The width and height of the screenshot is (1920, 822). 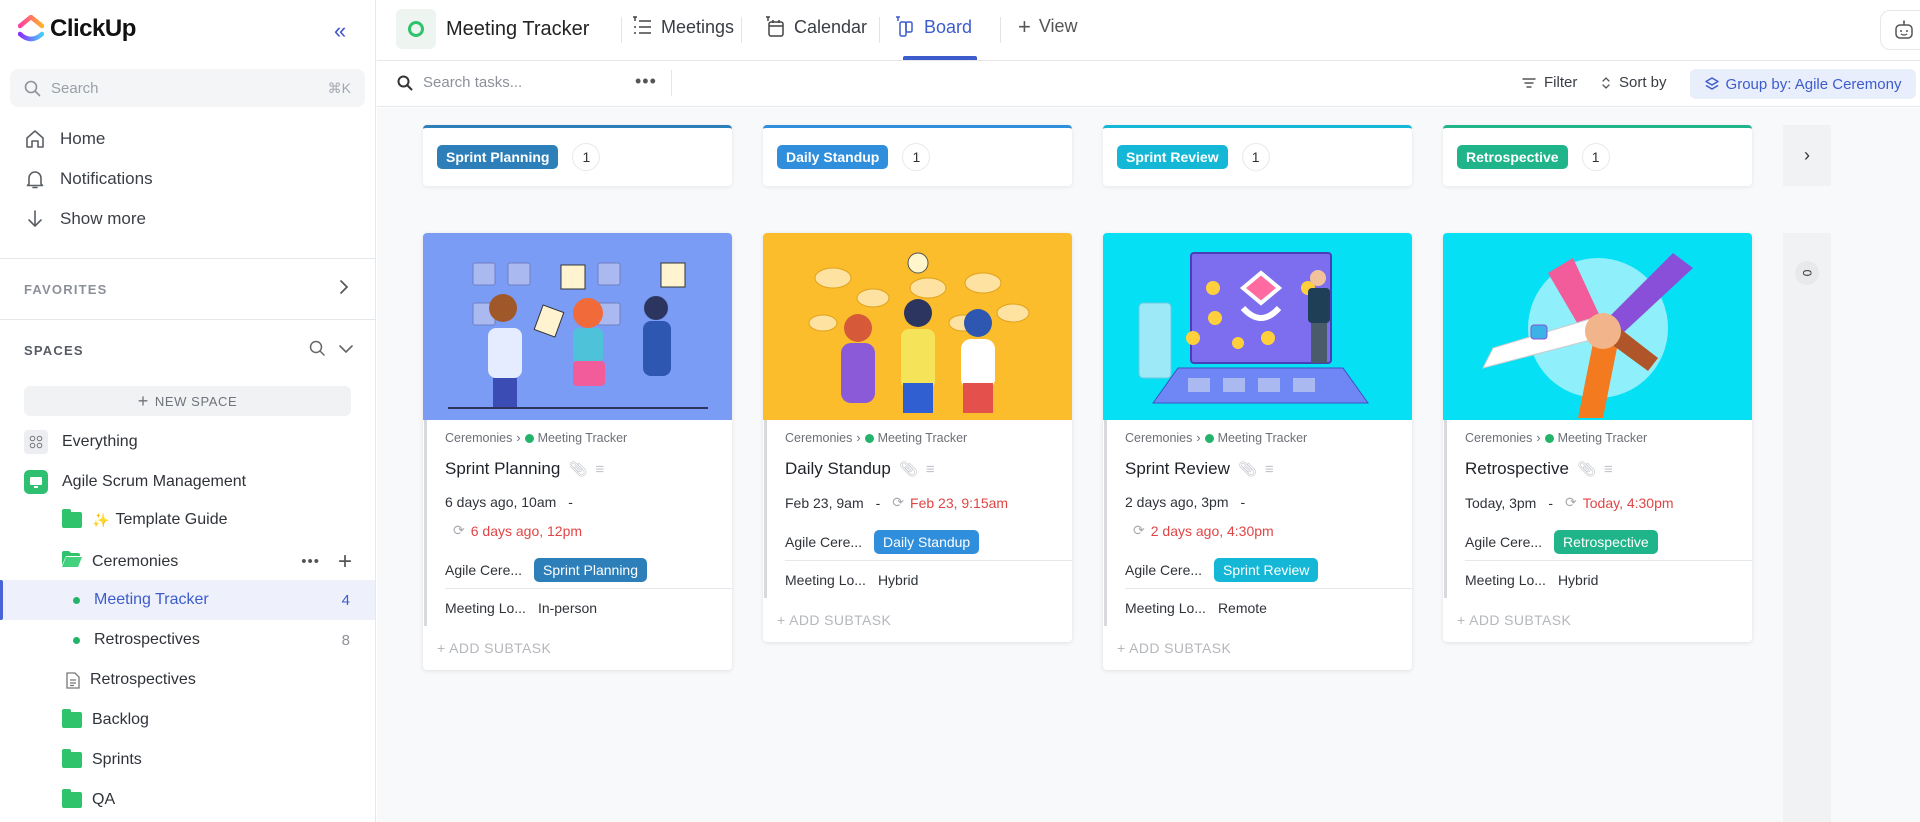 I want to click on task-title-row: Sprint Review 📎︎ ≡, so click(x=1259, y=469).